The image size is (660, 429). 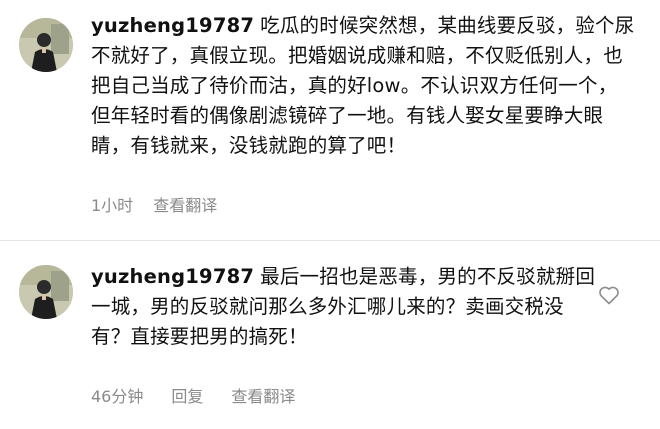 What do you see at coordinates (609, 295) in the screenshot?
I see `heart-outline-icon` at bounding box center [609, 295].